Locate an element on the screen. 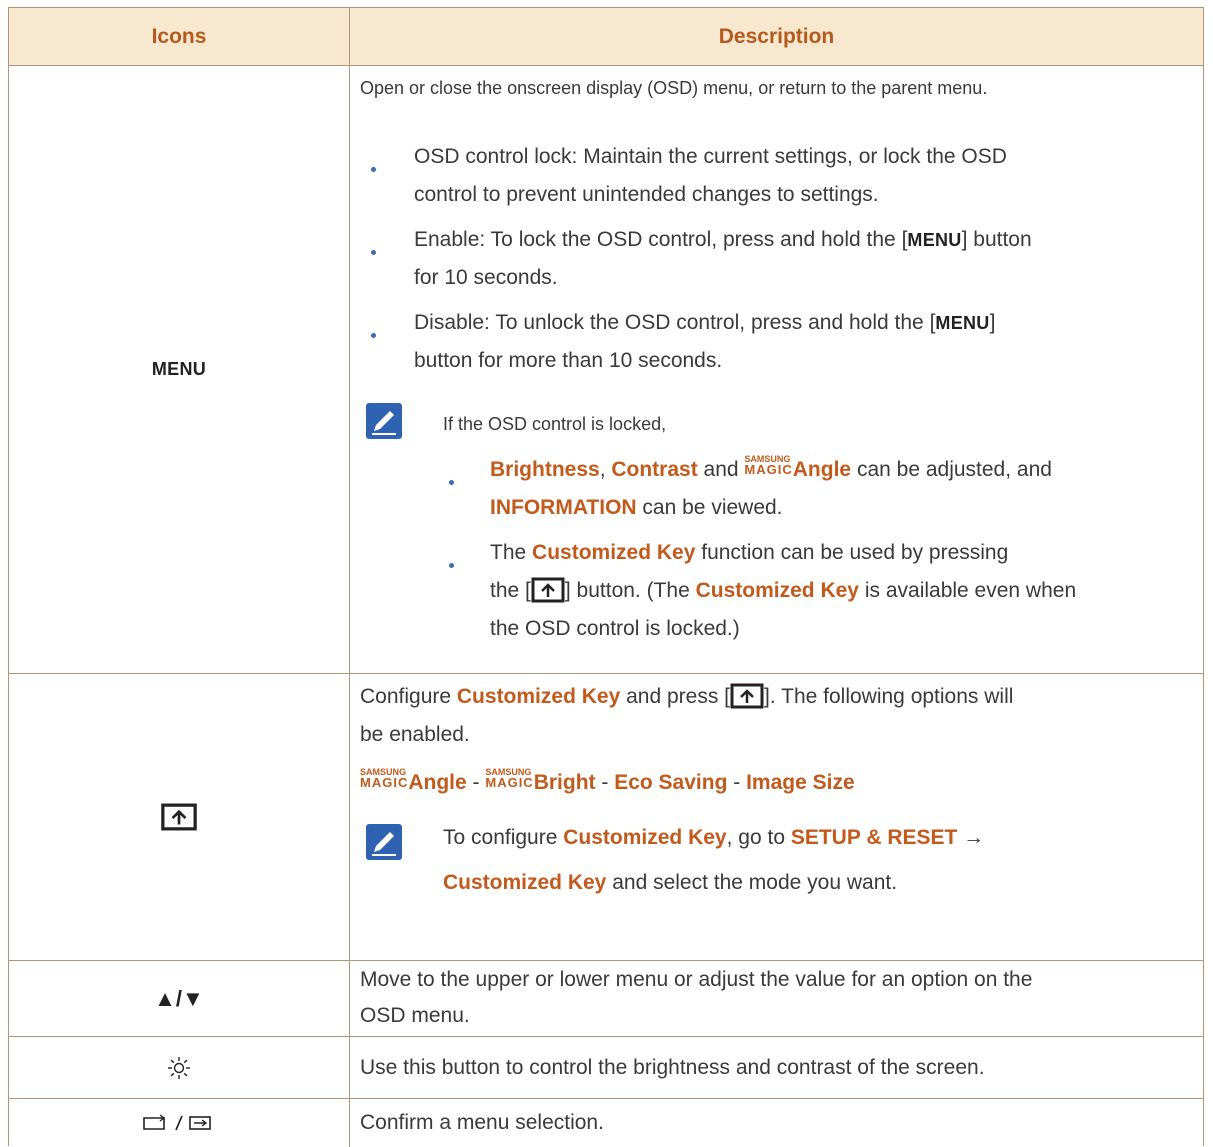  confirm-line: Confirm a menu selection. is located at coordinates (482, 1122).